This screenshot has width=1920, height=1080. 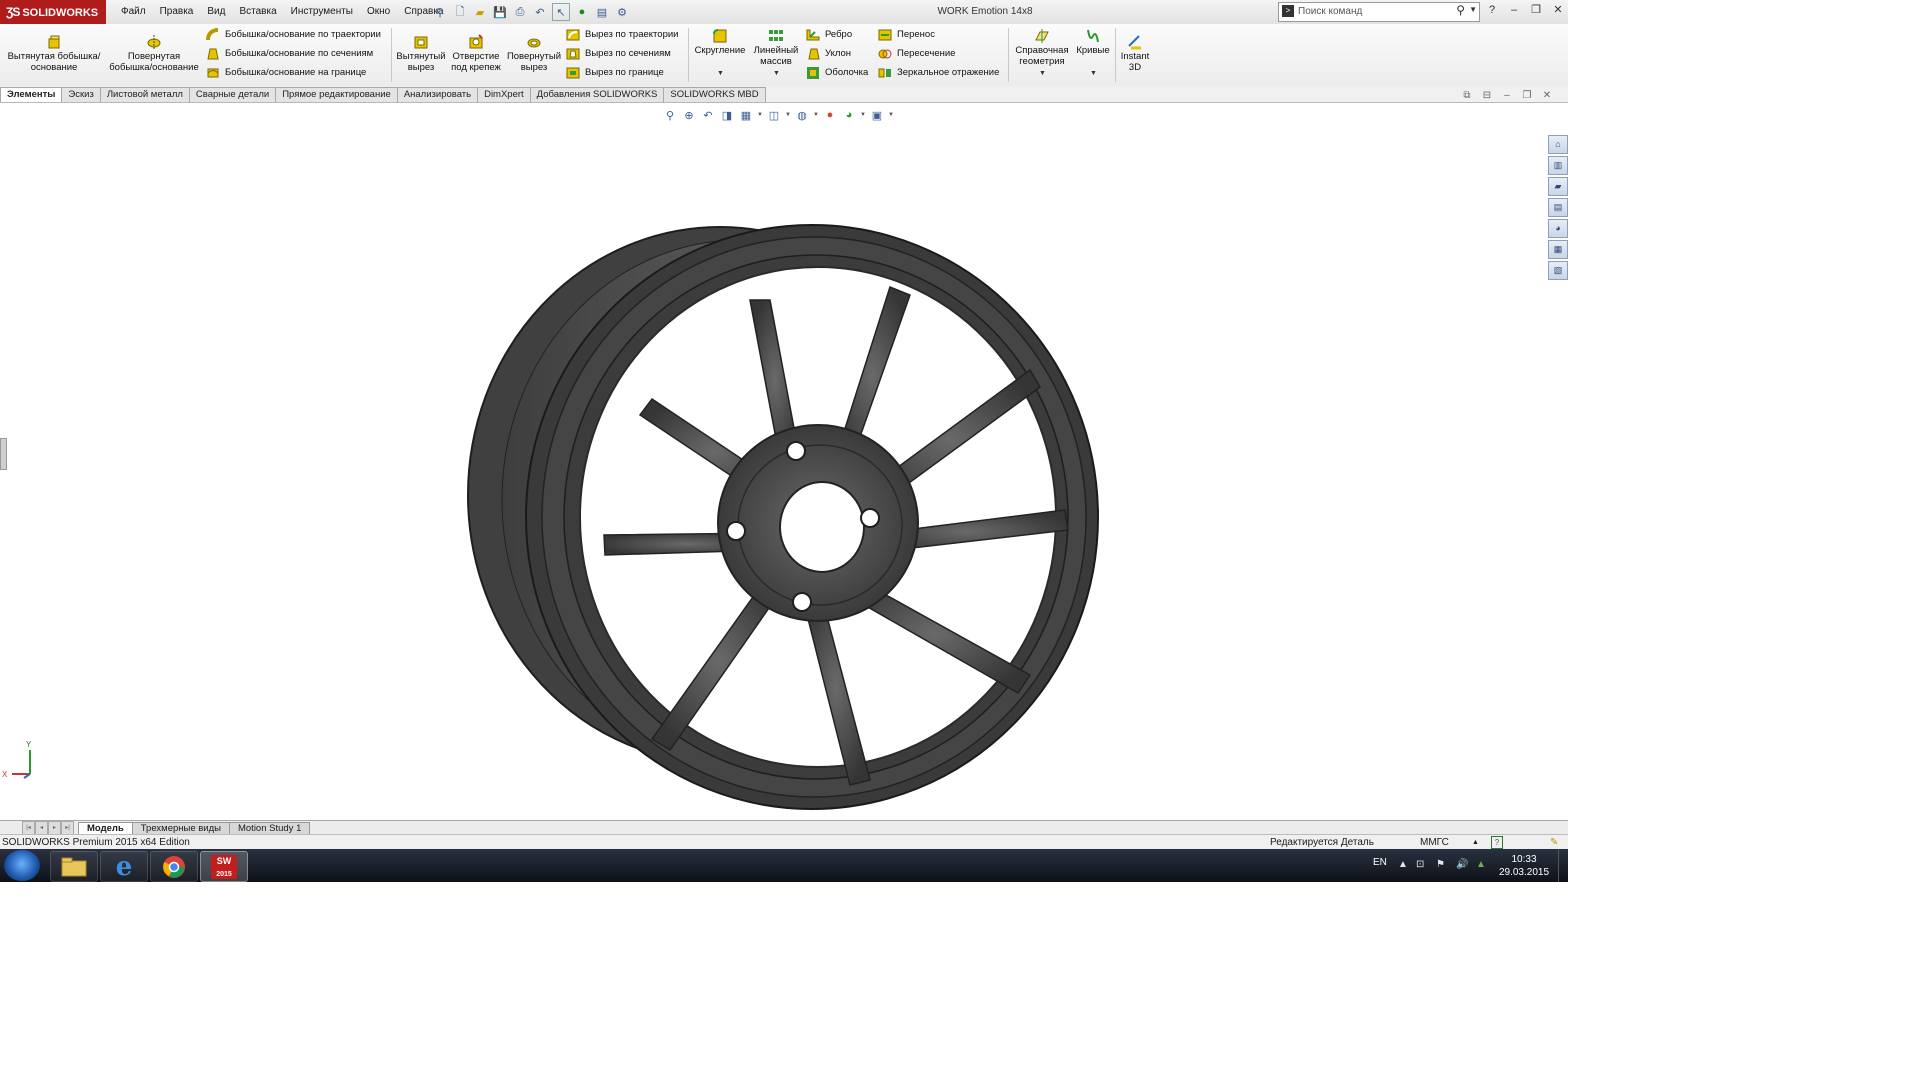 What do you see at coordinates (1558, 207) in the screenshot?
I see `file-explorer-icon: ▤` at bounding box center [1558, 207].